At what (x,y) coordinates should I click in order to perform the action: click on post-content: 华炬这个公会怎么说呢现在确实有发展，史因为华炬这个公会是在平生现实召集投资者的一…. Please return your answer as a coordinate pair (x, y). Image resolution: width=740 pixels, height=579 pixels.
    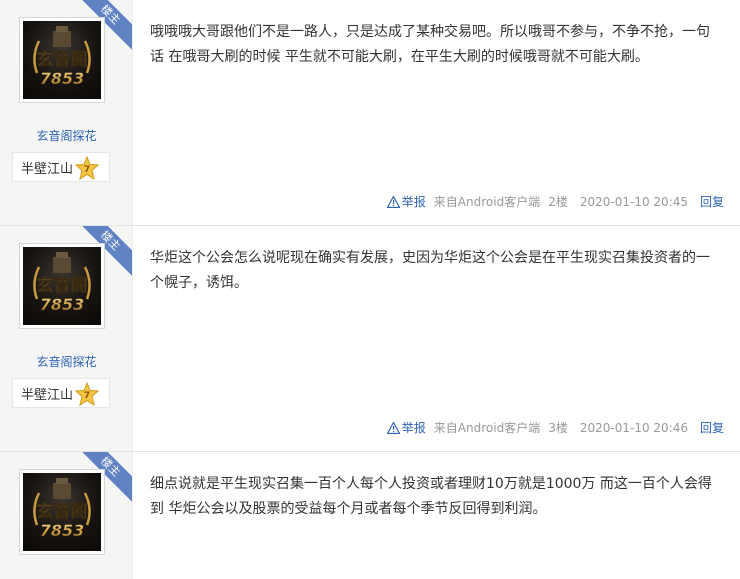
    Looking at the image, I should click on (430, 270).